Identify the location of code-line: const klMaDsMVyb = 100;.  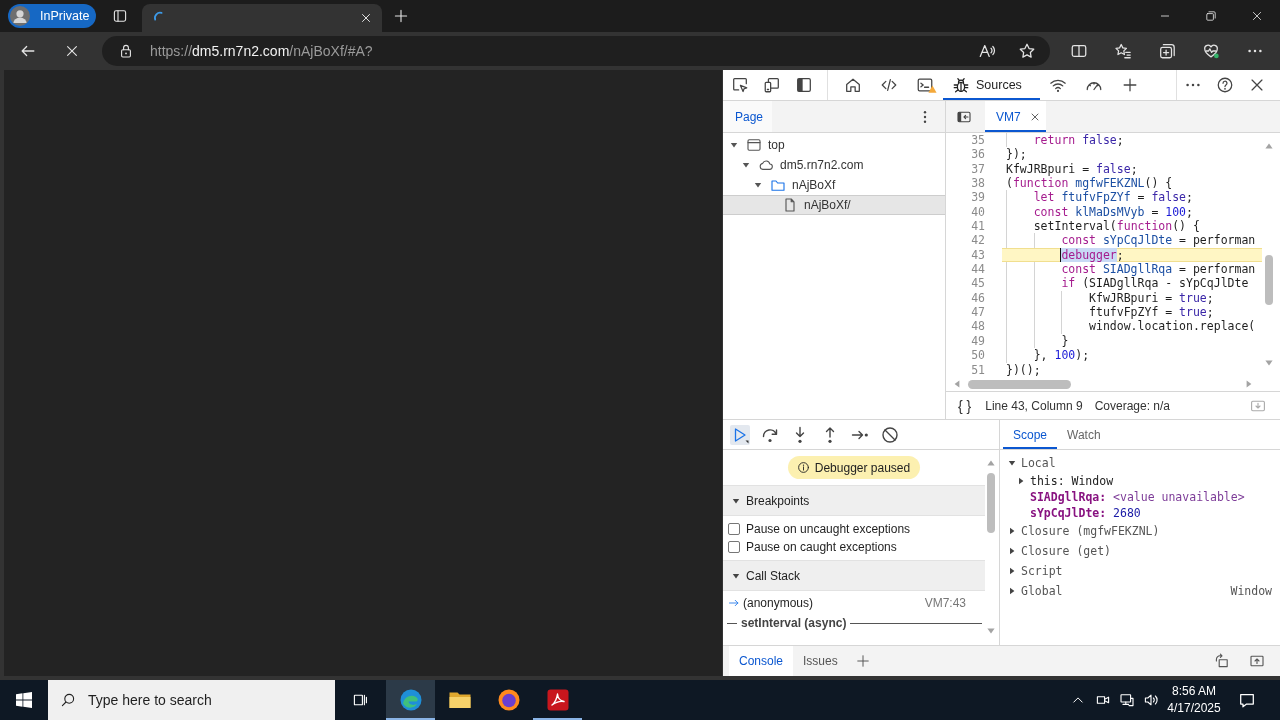
(1113, 212).